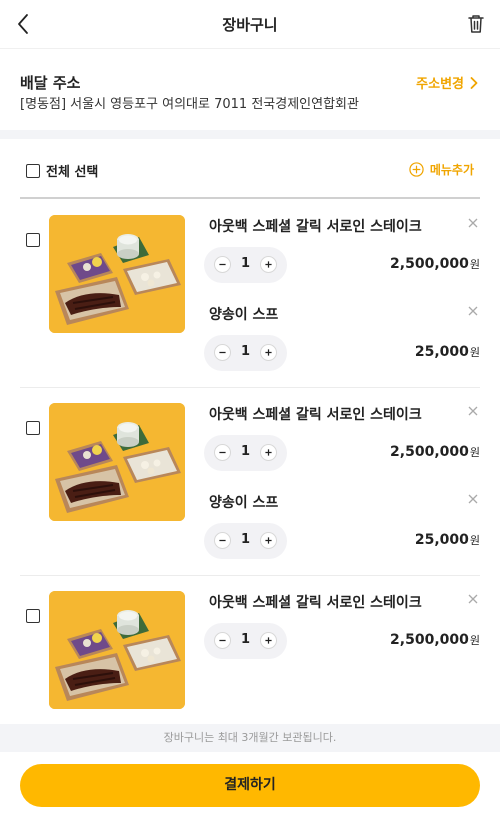  I want to click on change-address-label: 주소변경, so click(440, 84).